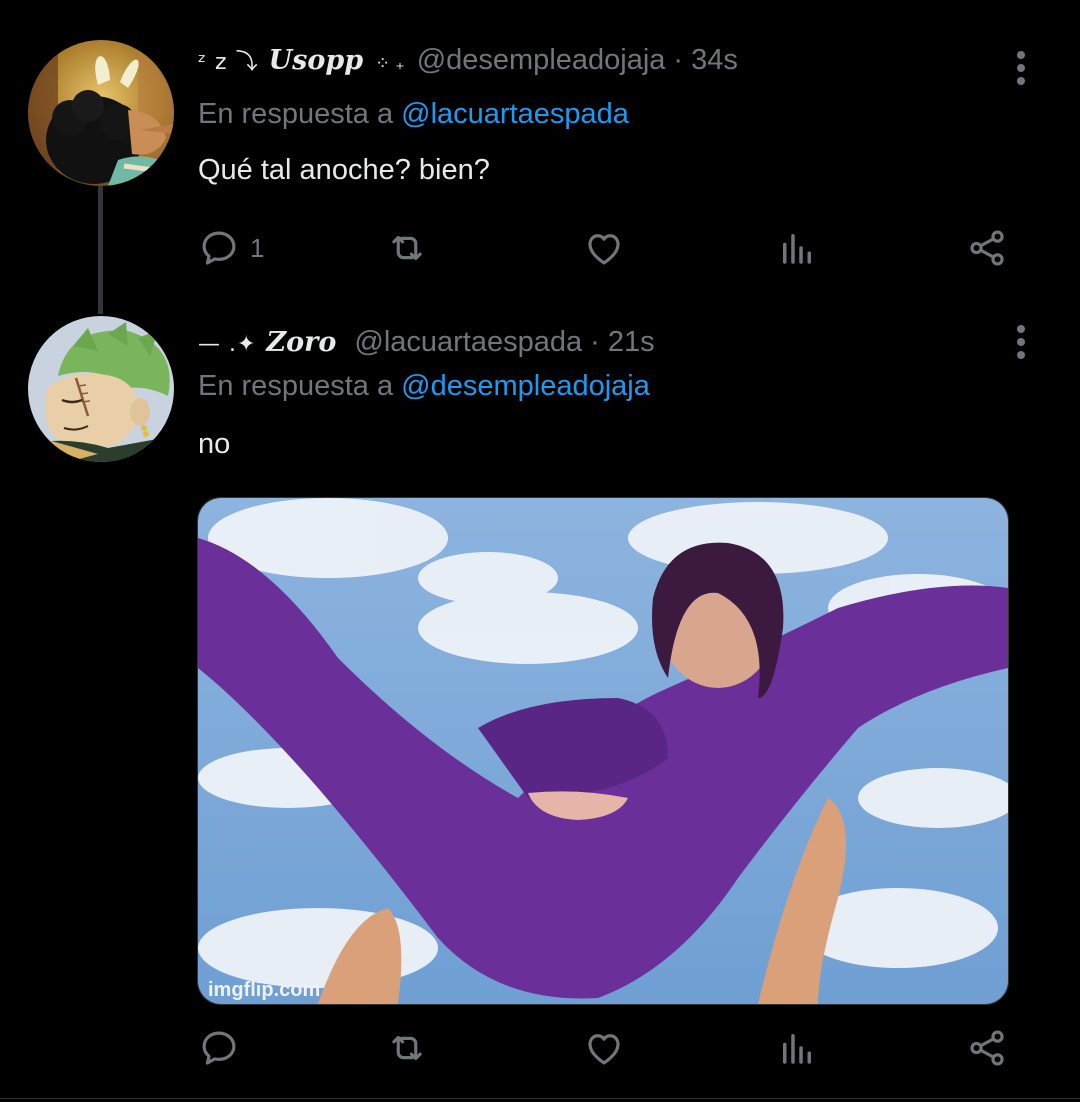 This screenshot has height=1102, width=1080. I want to click on reply-button, so click(224, 1048).